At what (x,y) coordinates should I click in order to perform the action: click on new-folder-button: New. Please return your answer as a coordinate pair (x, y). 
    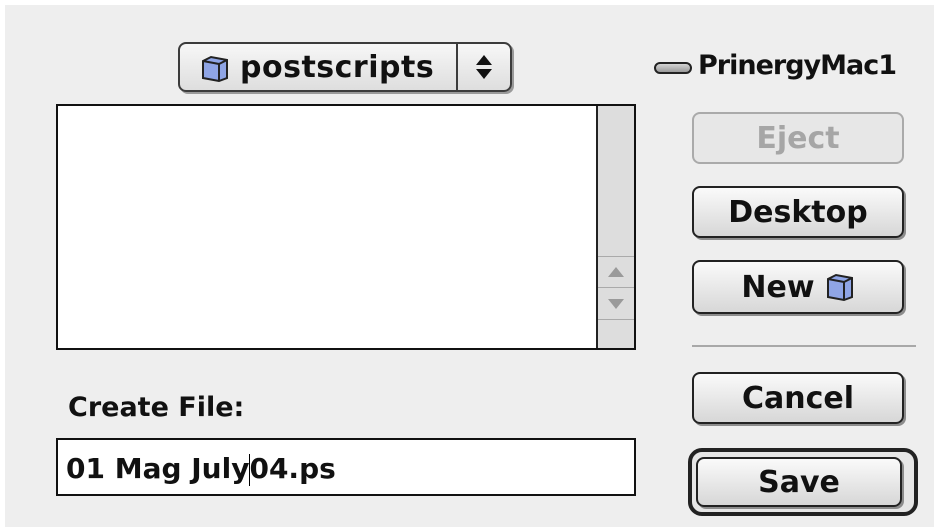
    Looking at the image, I should click on (798, 287).